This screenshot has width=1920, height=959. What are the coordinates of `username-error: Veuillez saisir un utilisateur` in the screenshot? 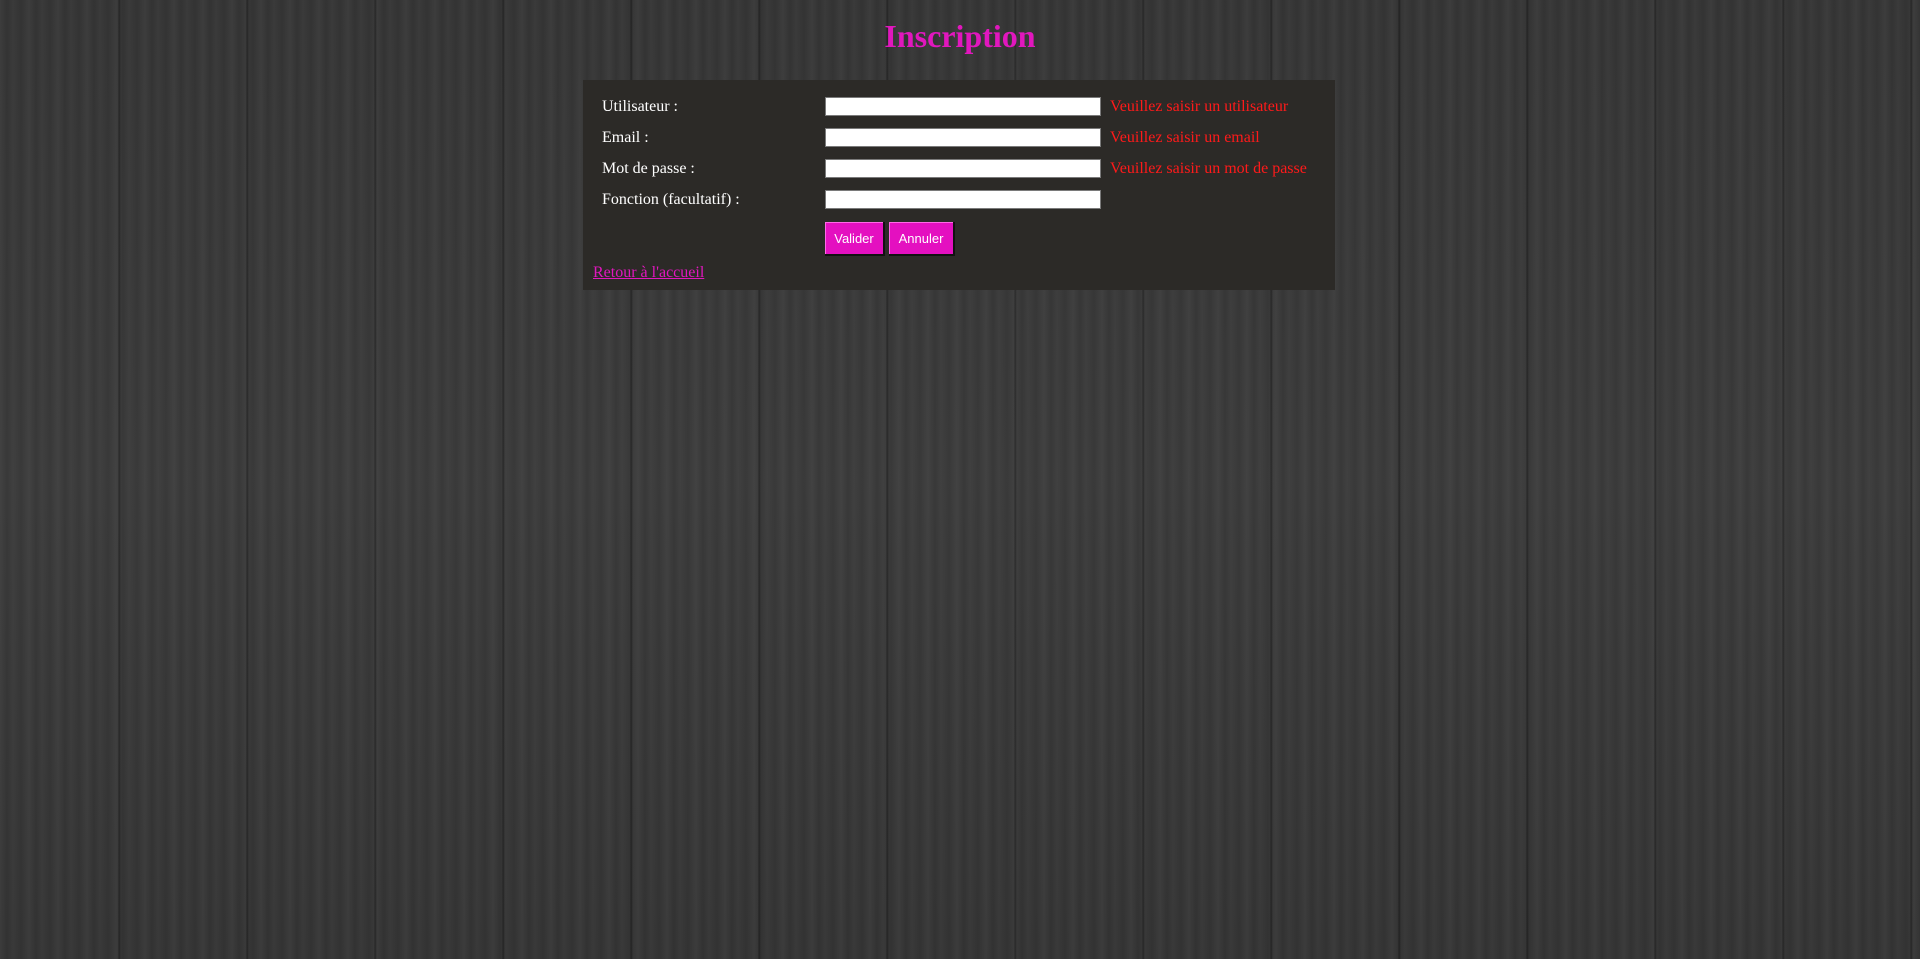 It's located at (1199, 106).